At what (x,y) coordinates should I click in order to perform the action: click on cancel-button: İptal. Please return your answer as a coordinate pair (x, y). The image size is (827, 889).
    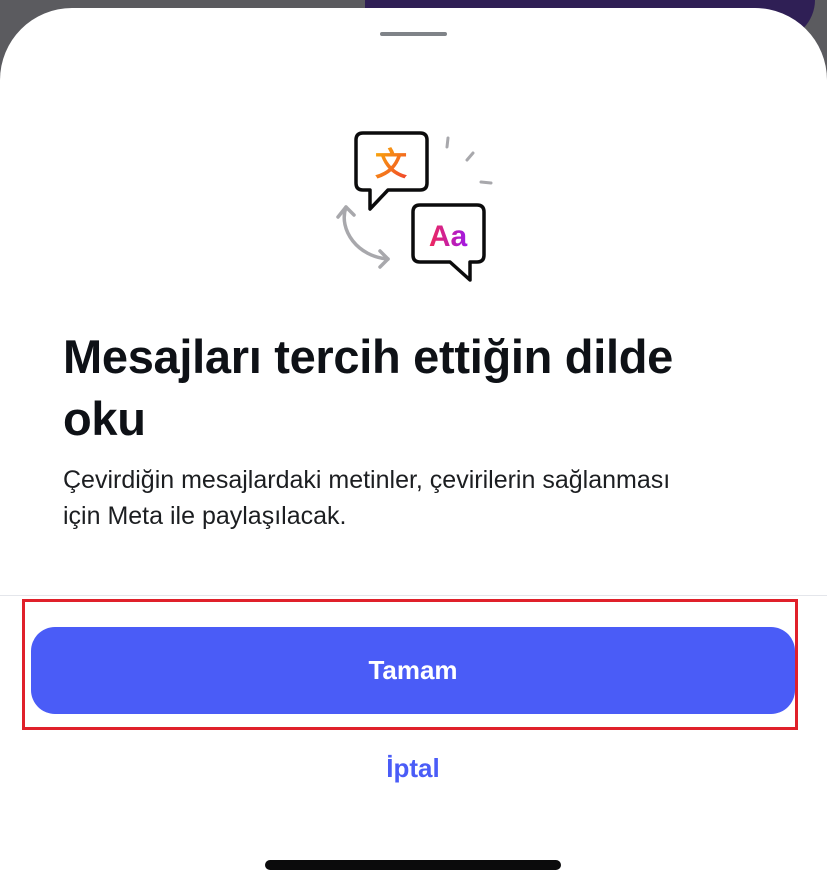
    Looking at the image, I should click on (413, 768).